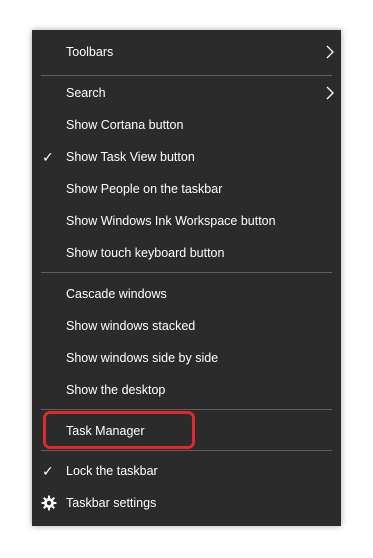 The height and width of the screenshot is (558, 373). Describe the element at coordinates (186, 503) in the screenshot. I see `menu-item-taskbar-settings: Taskbar settings` at that location.